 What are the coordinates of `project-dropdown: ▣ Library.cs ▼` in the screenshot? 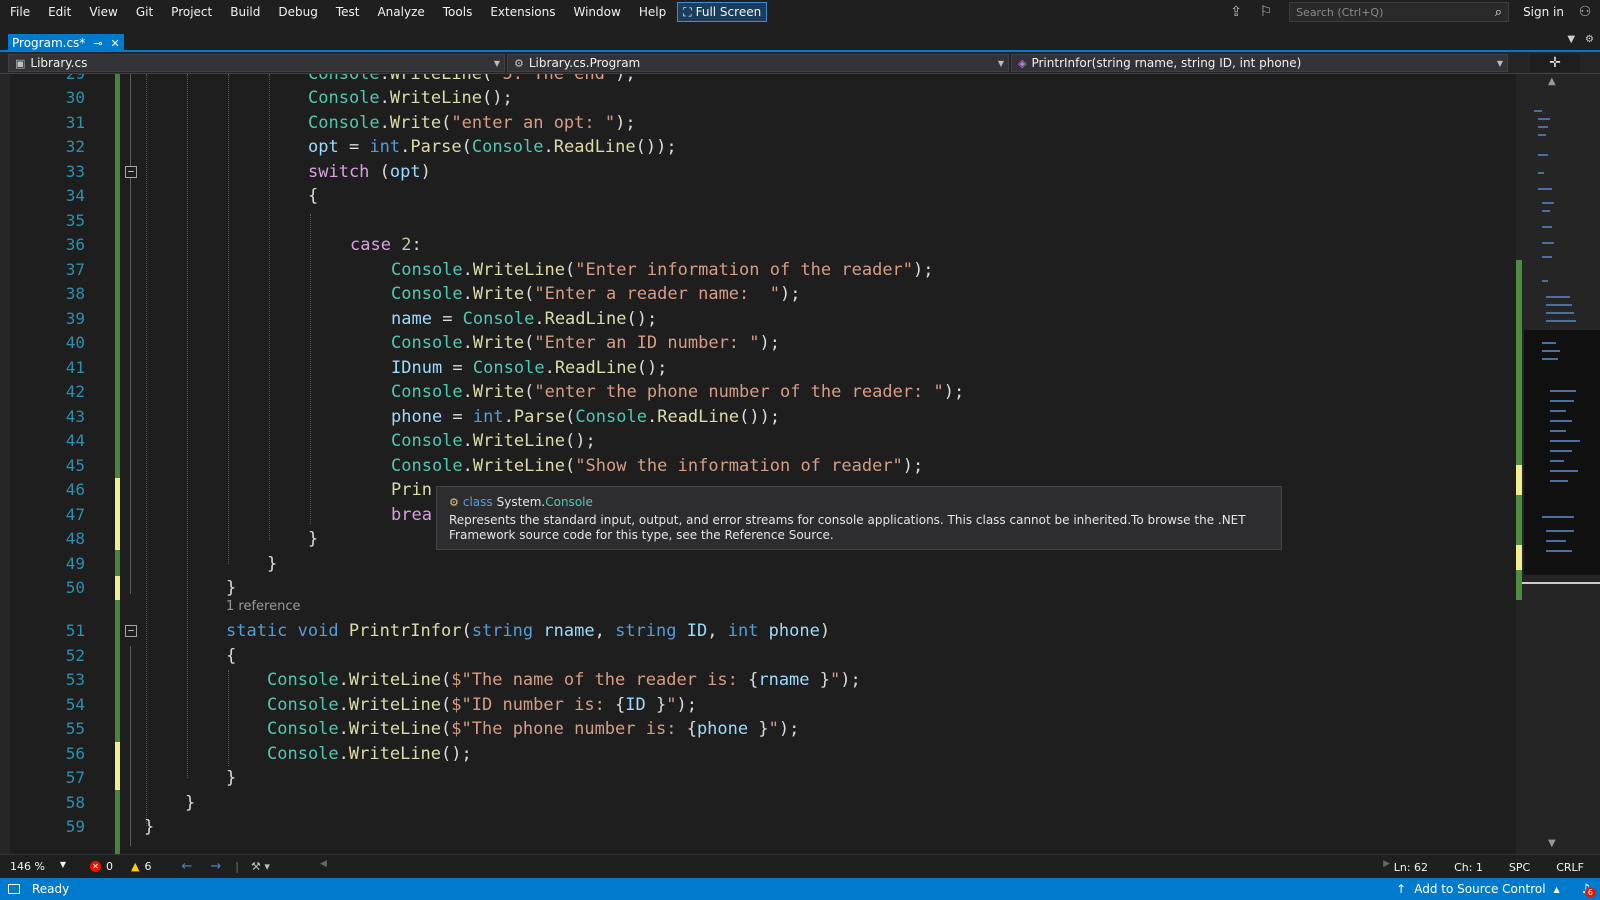 It's located at (256, 63).